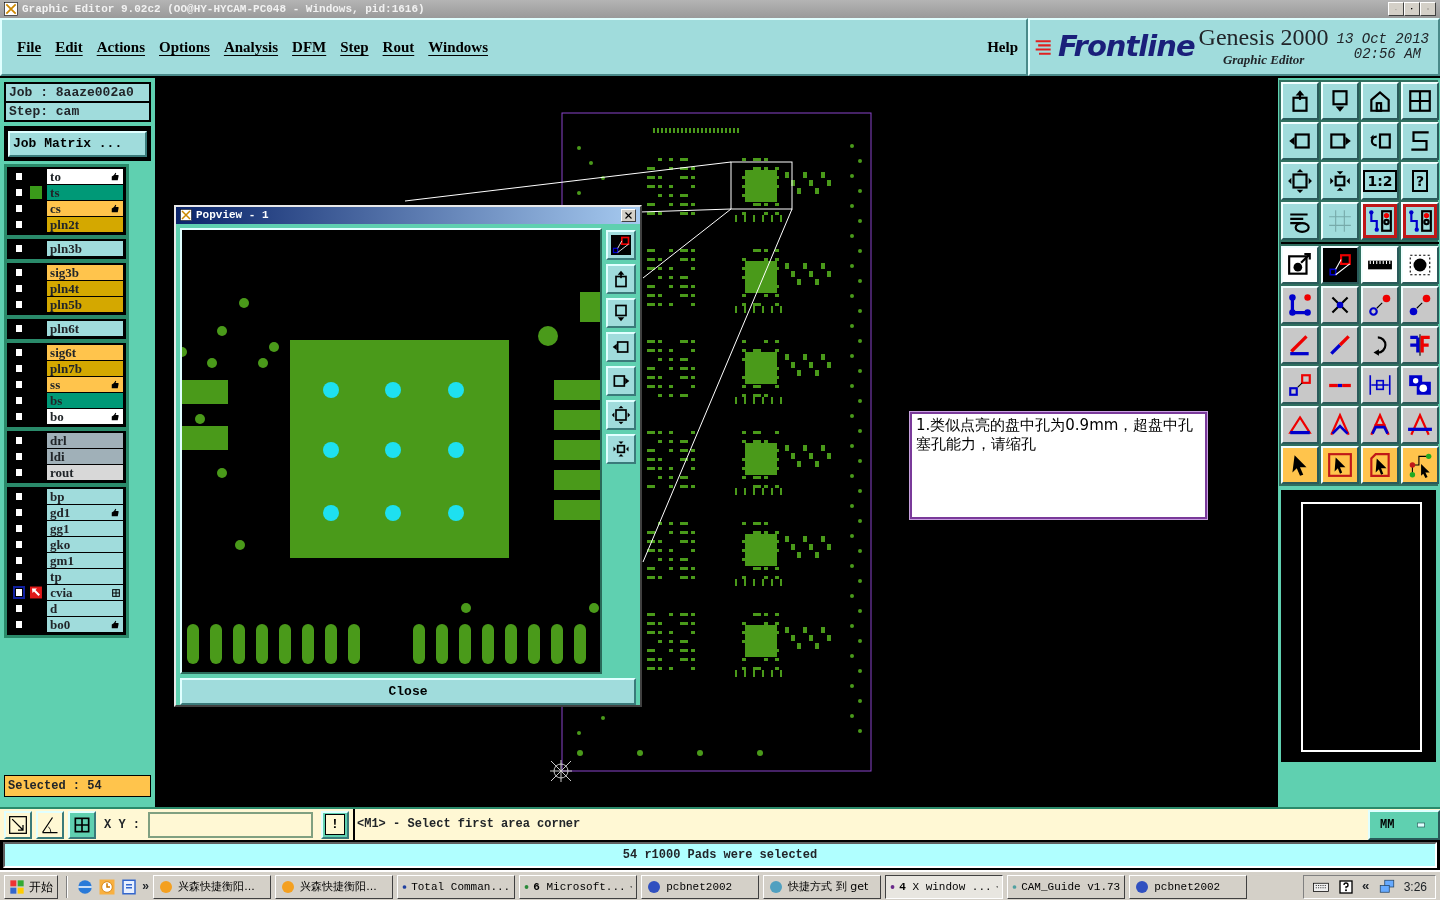 Image resolution: width=1440 pixels, height=900 pixels. What do you see at coordinates (251, 47) in the screenshot?
I see `menu-item: Analysis` at bounding box center [251, 47].